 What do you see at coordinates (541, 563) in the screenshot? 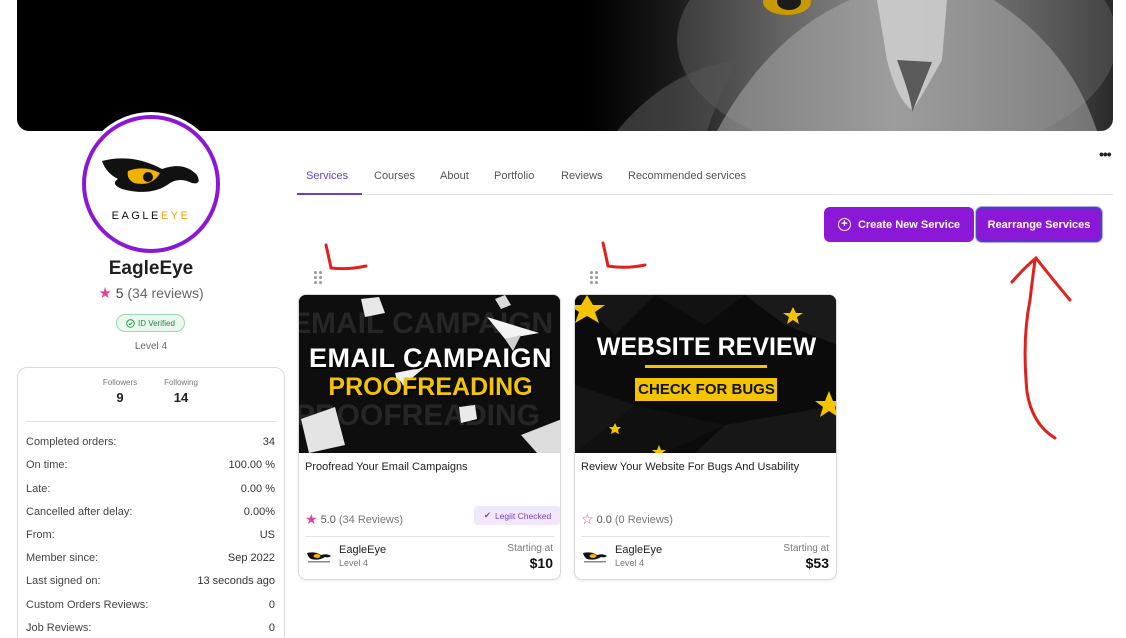
I see `service-price: $10` at bounding box center [541, 563].